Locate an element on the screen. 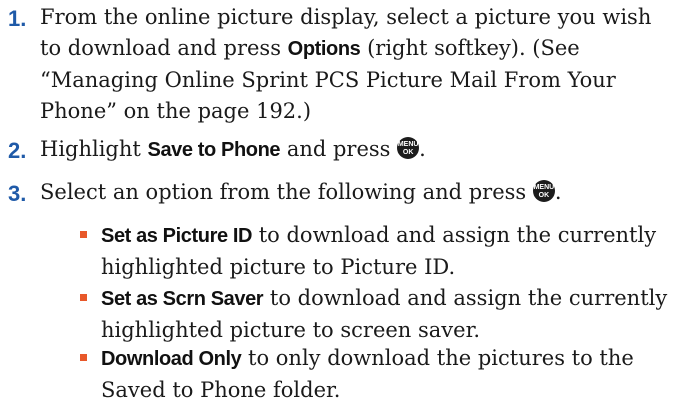  step-text-part: Highlight is located at coordinates (94, 149).